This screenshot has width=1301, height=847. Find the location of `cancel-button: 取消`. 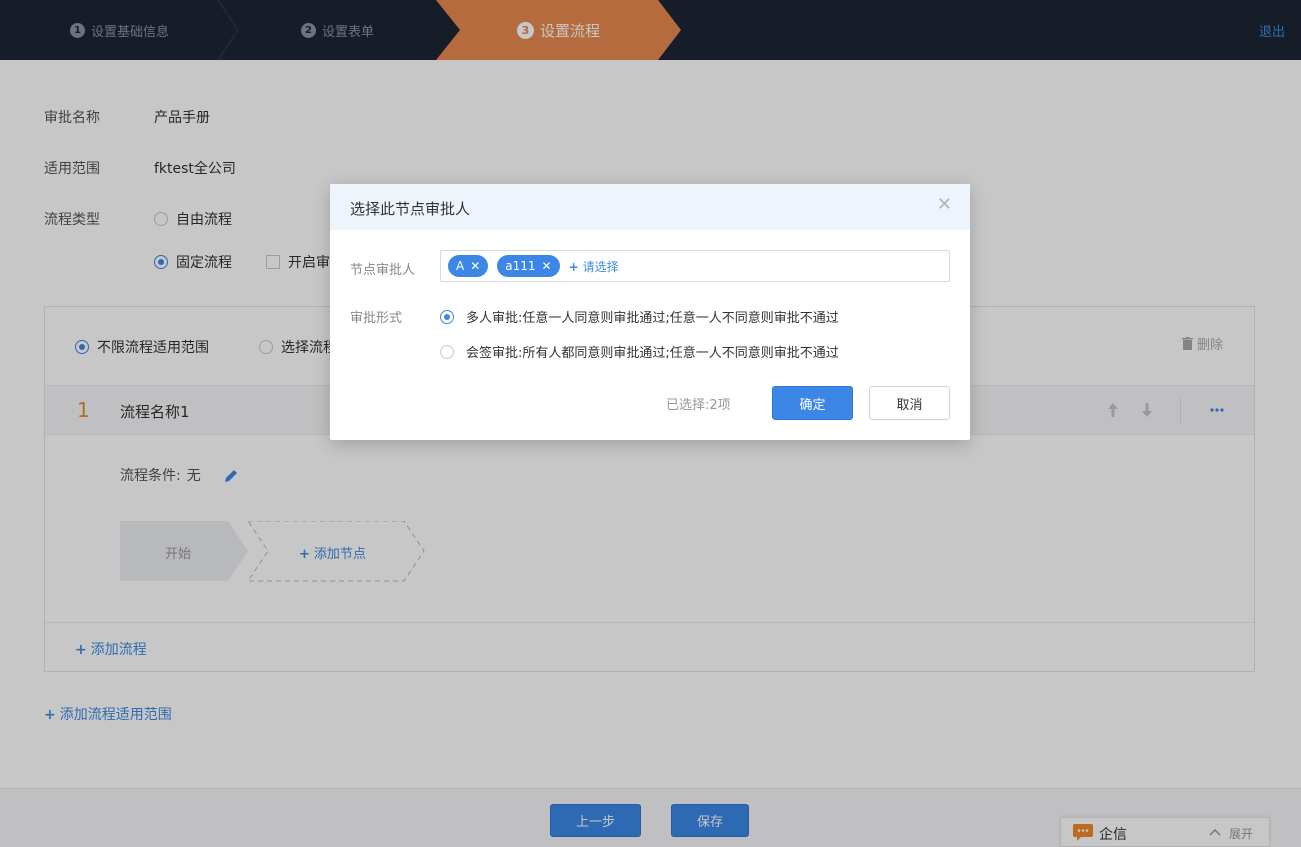

cancel-button: 取消 is located at coordinates (909, 403).